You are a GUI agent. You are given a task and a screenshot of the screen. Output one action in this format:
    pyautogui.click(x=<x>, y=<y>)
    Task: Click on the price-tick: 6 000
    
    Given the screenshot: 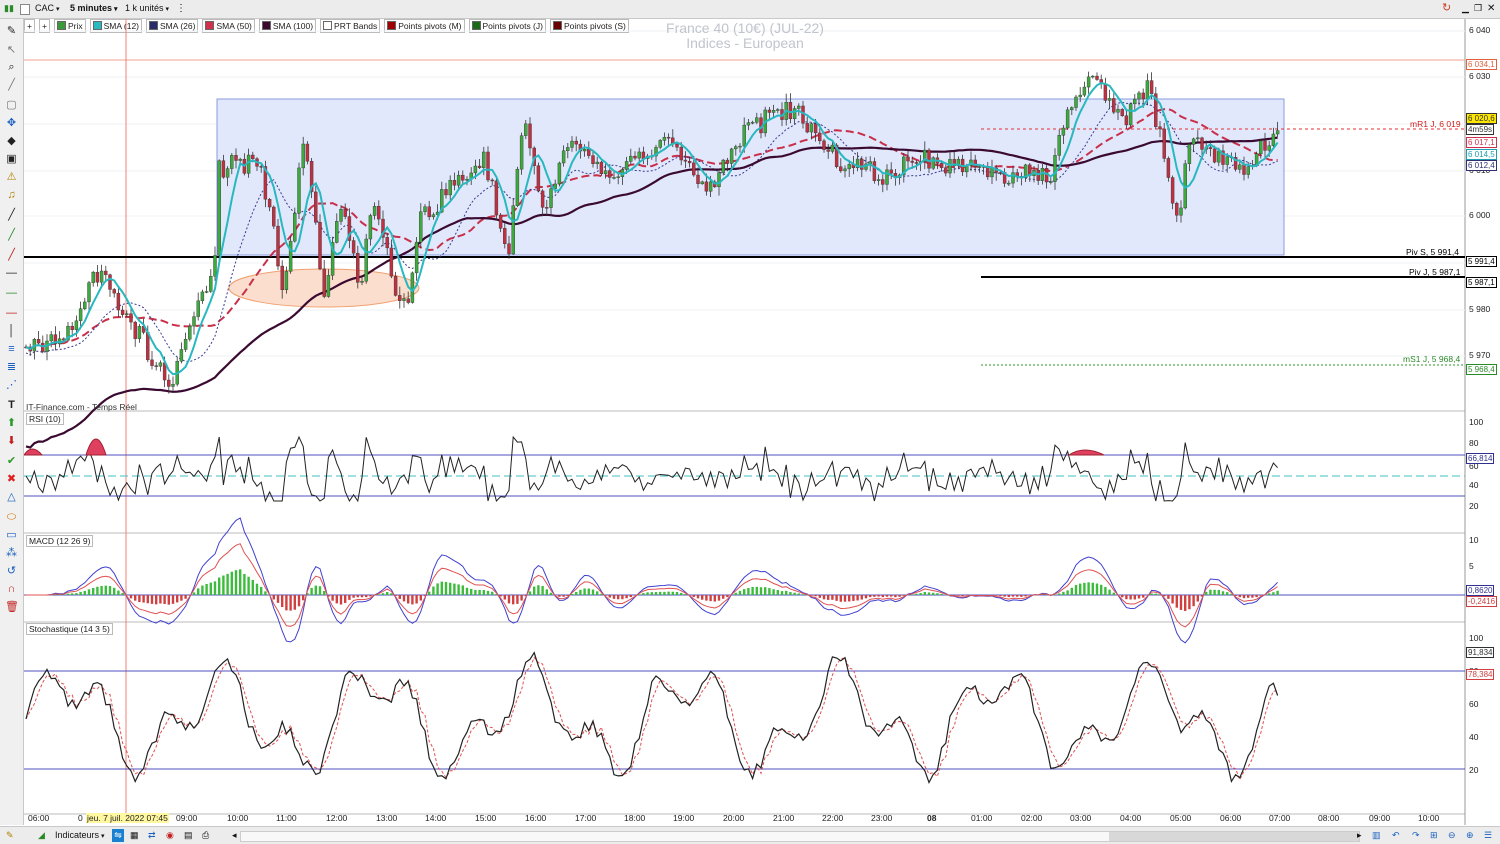 What is the action you would take?
    pyautogui.click(x=1480, y=215)
    